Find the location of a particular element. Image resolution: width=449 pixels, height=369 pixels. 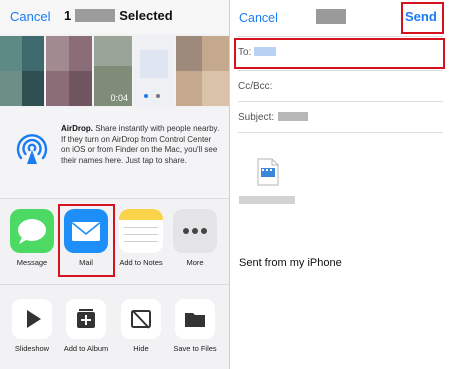

share-app-more: More is located at coordinates (195, 238).